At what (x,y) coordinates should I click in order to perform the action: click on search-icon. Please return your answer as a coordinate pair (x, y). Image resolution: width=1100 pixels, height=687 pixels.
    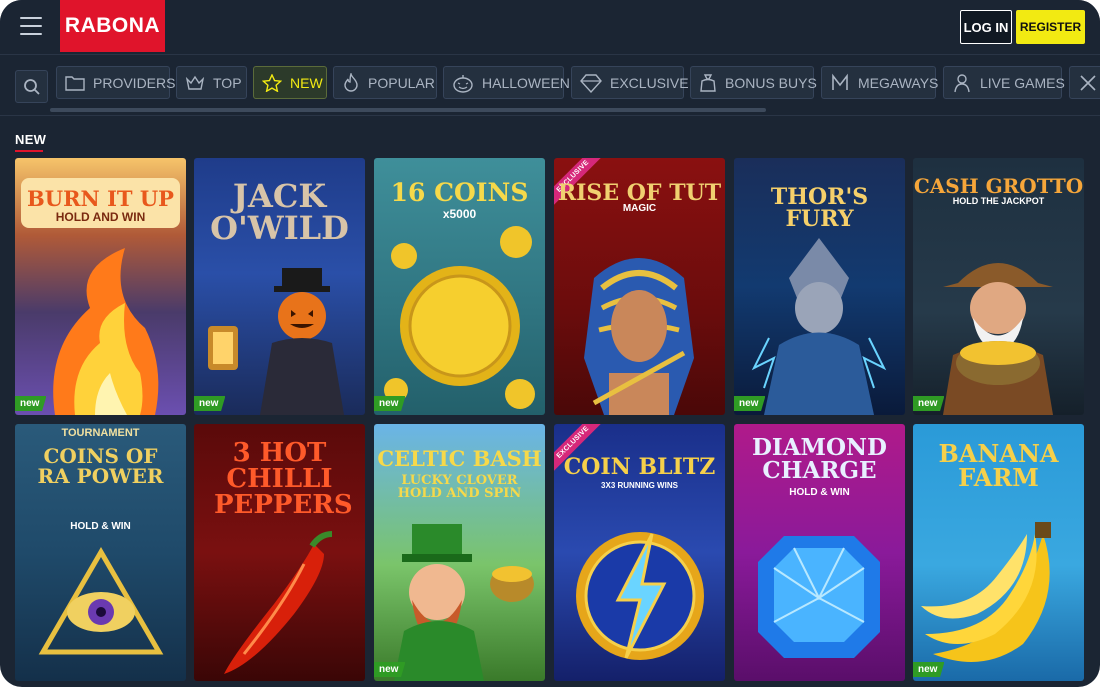
    Looking at the image, I should click on (31, 86).